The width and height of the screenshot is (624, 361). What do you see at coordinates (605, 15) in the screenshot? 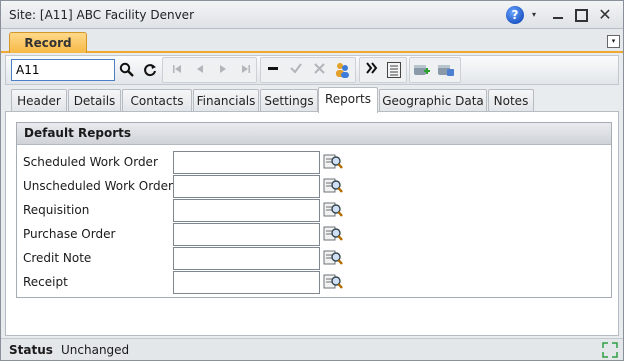
I see `close-icon: ✕` at bounding box center [605, 15].